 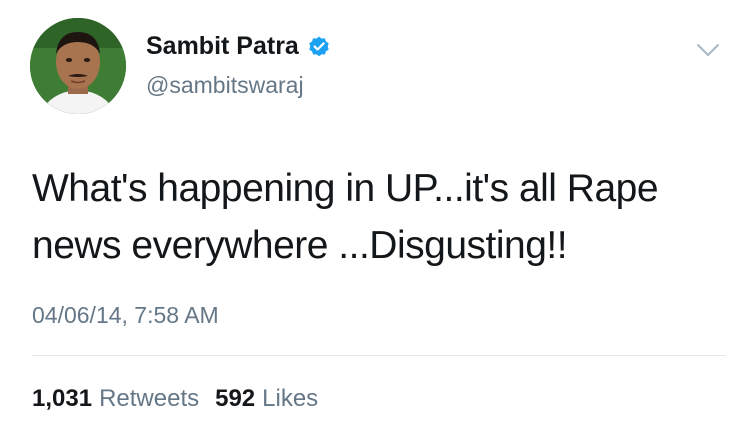 I want to click on tweet-timestamp: 04/06/14, 7:58 AM, so click(x=125, y=315).